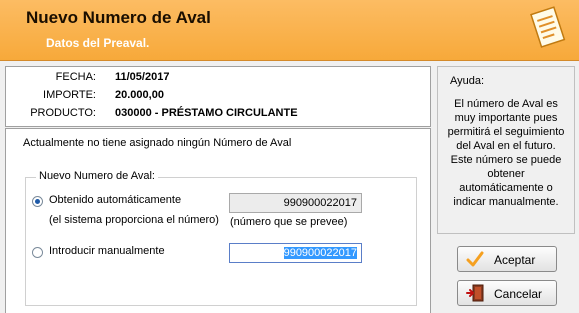 This screenshot has height=313, width=579. Describe the element at coordinates (320, 253) in the screenshot. I see `manual-number-selection: 990900022017` at that location.